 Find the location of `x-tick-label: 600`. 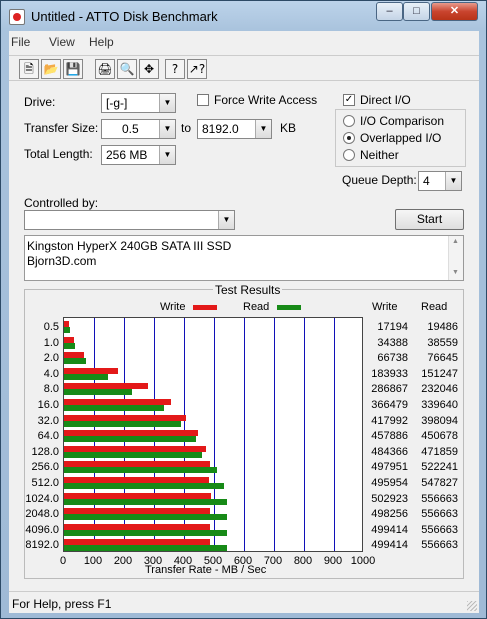

x-tick-label: 600 is located at coordinates (243, 561).